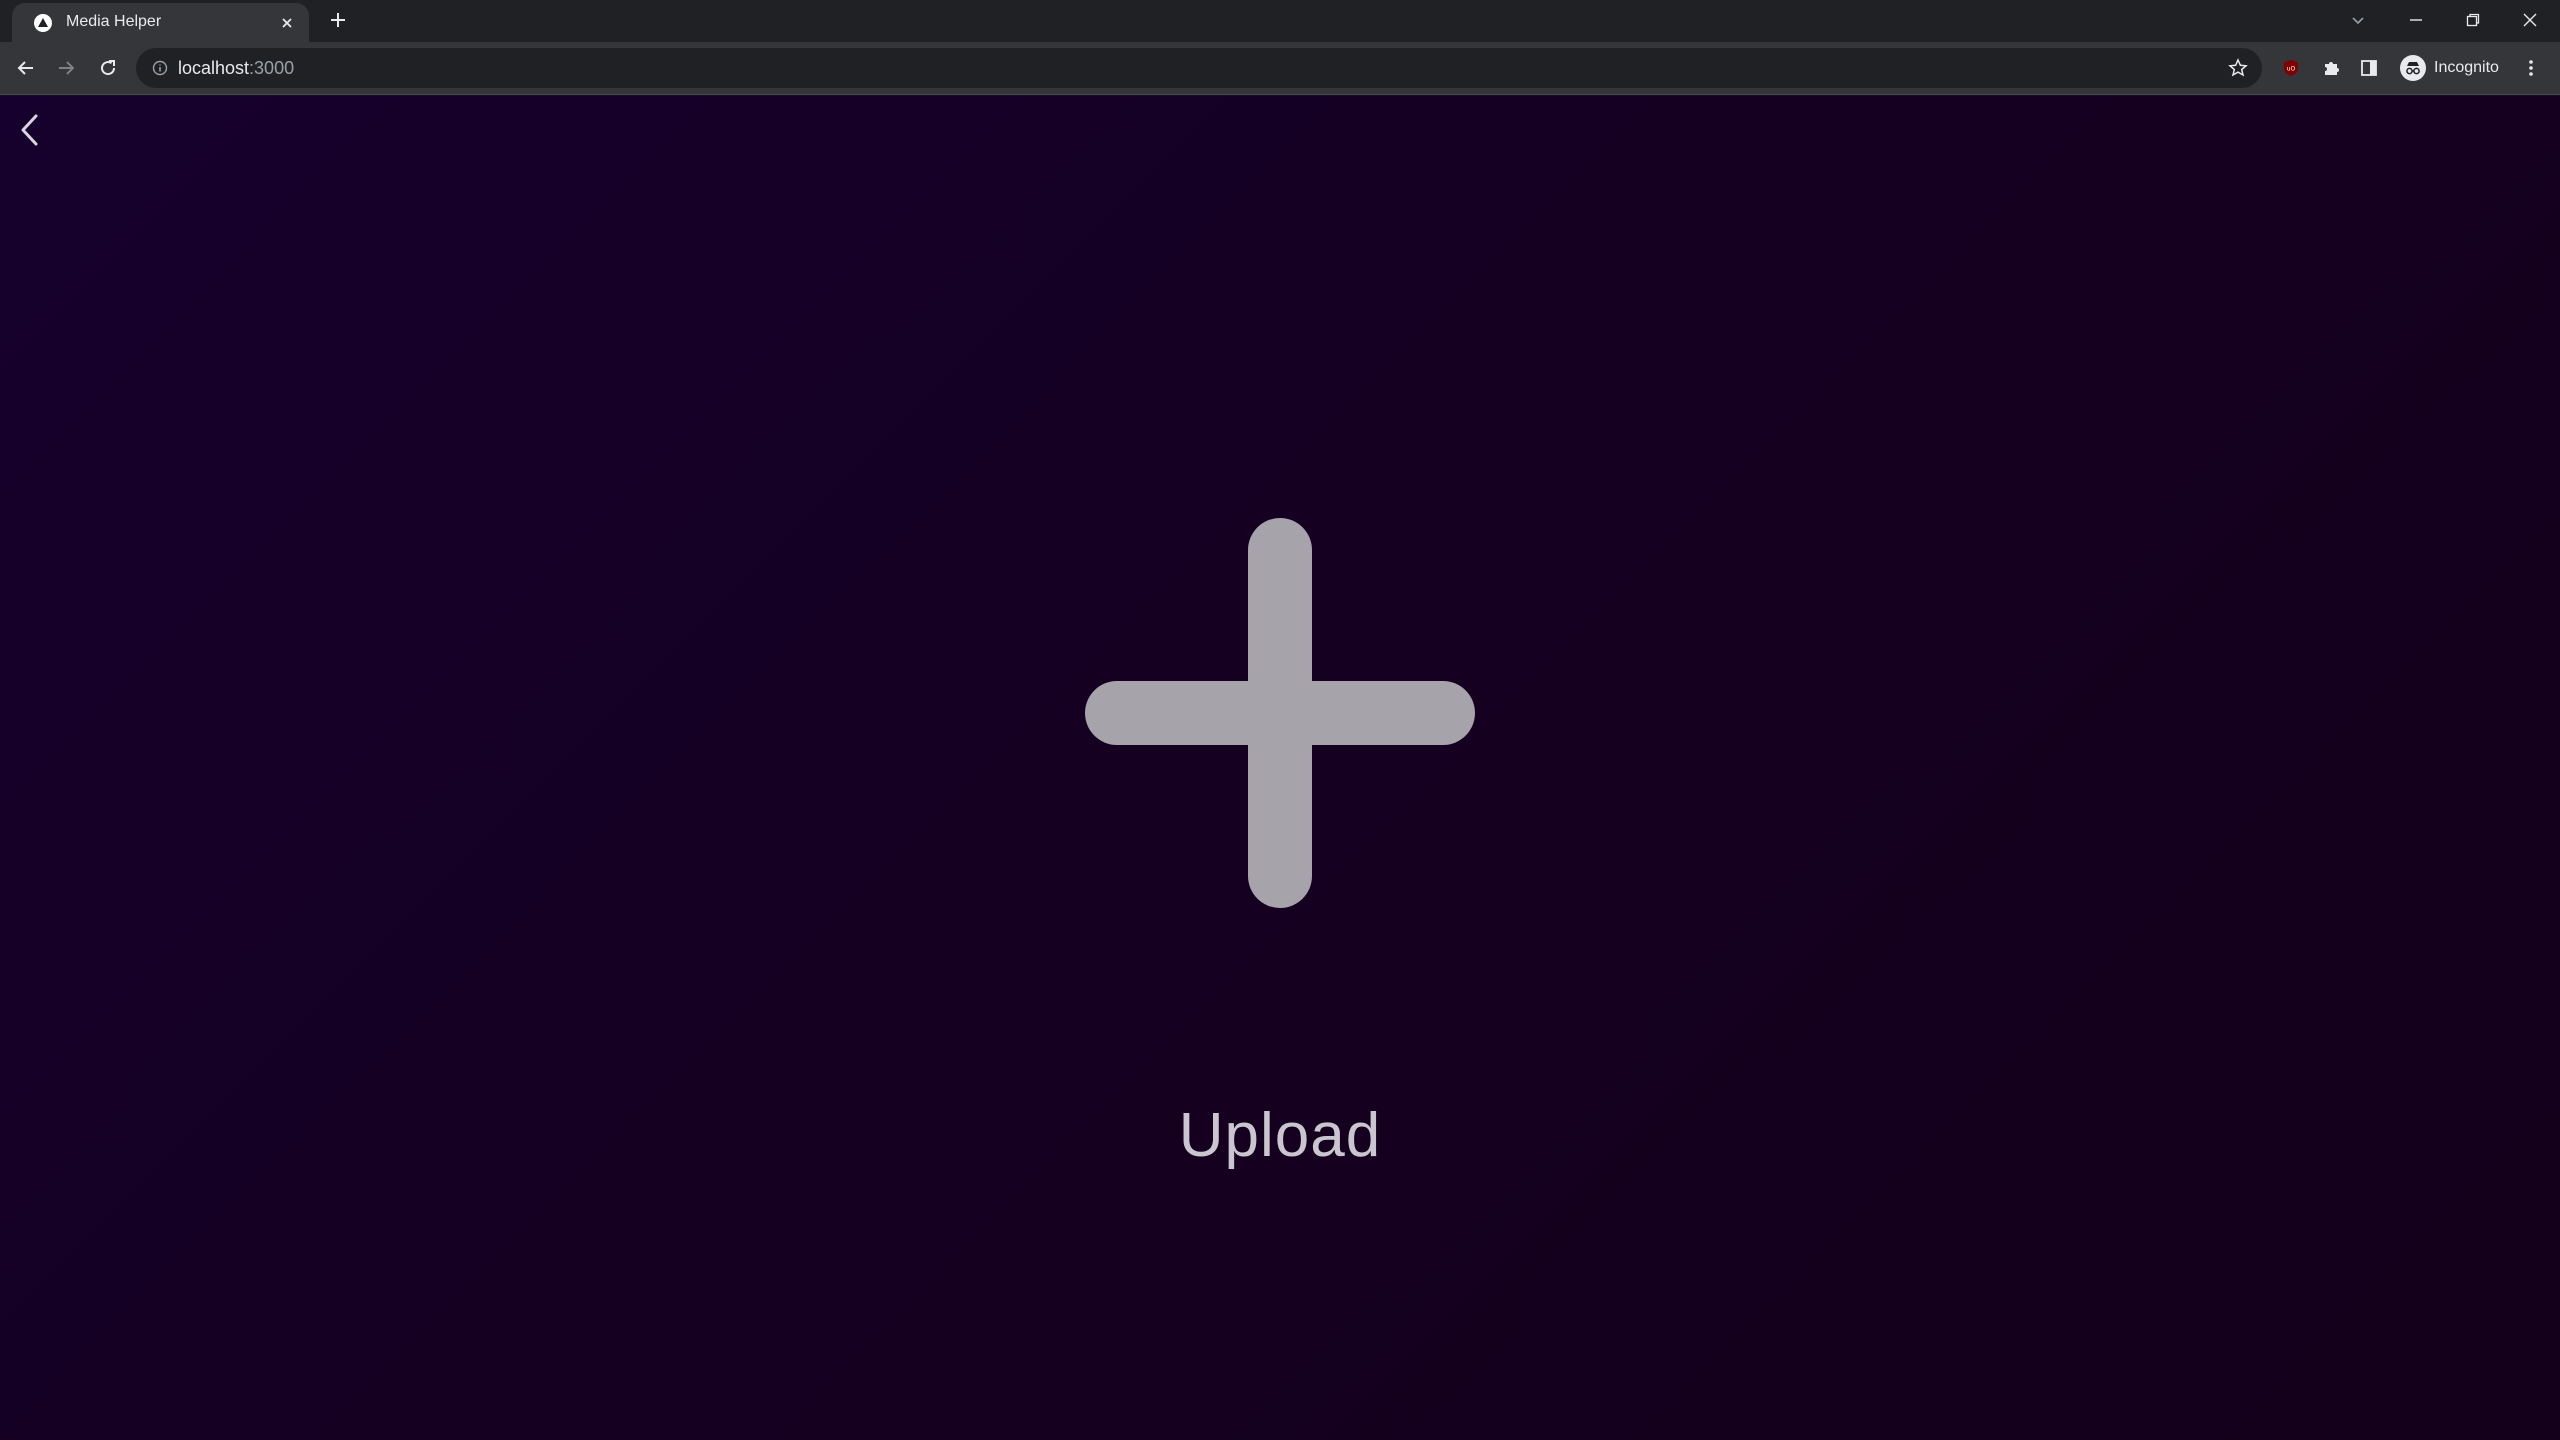 Image resolution: width=2560 pixels, height=1440 pixels. What do you see at coordinates (1199, 68) in the screenshot?
I see `address-bar: localhost:3000` at bounding box center [1199, 68].